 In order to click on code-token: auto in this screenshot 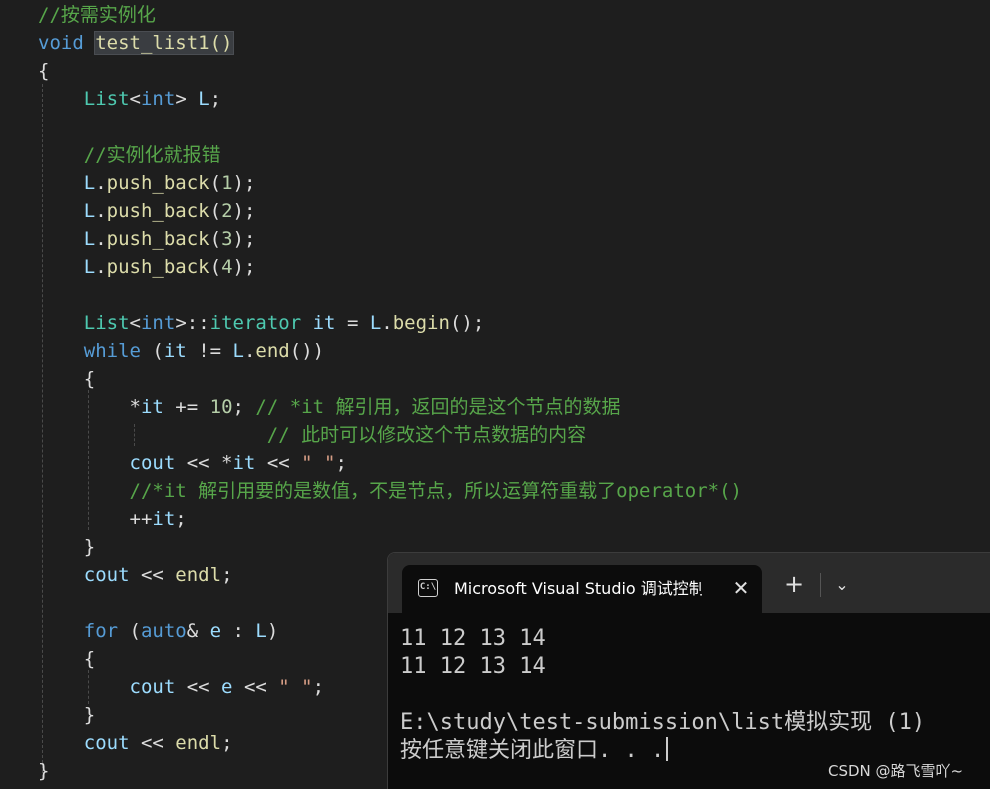, I will do `click(163, 631)`.